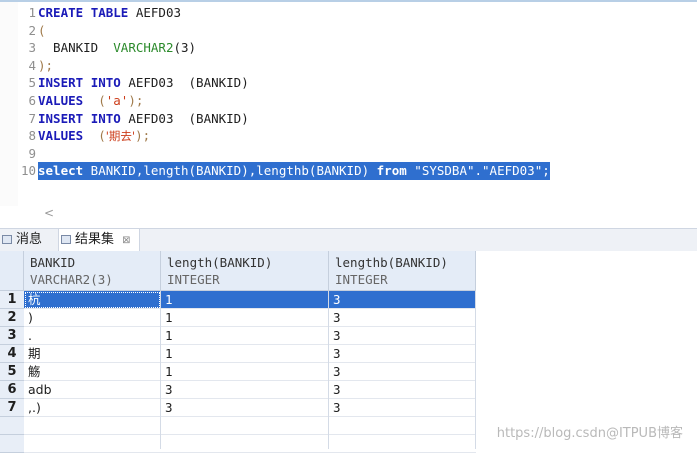 The width and height of the screenshot is (697, 453). What do you see at coordinates (12, 444) in the screenshot?
I see `row-number` at bounding box center [12, 444].